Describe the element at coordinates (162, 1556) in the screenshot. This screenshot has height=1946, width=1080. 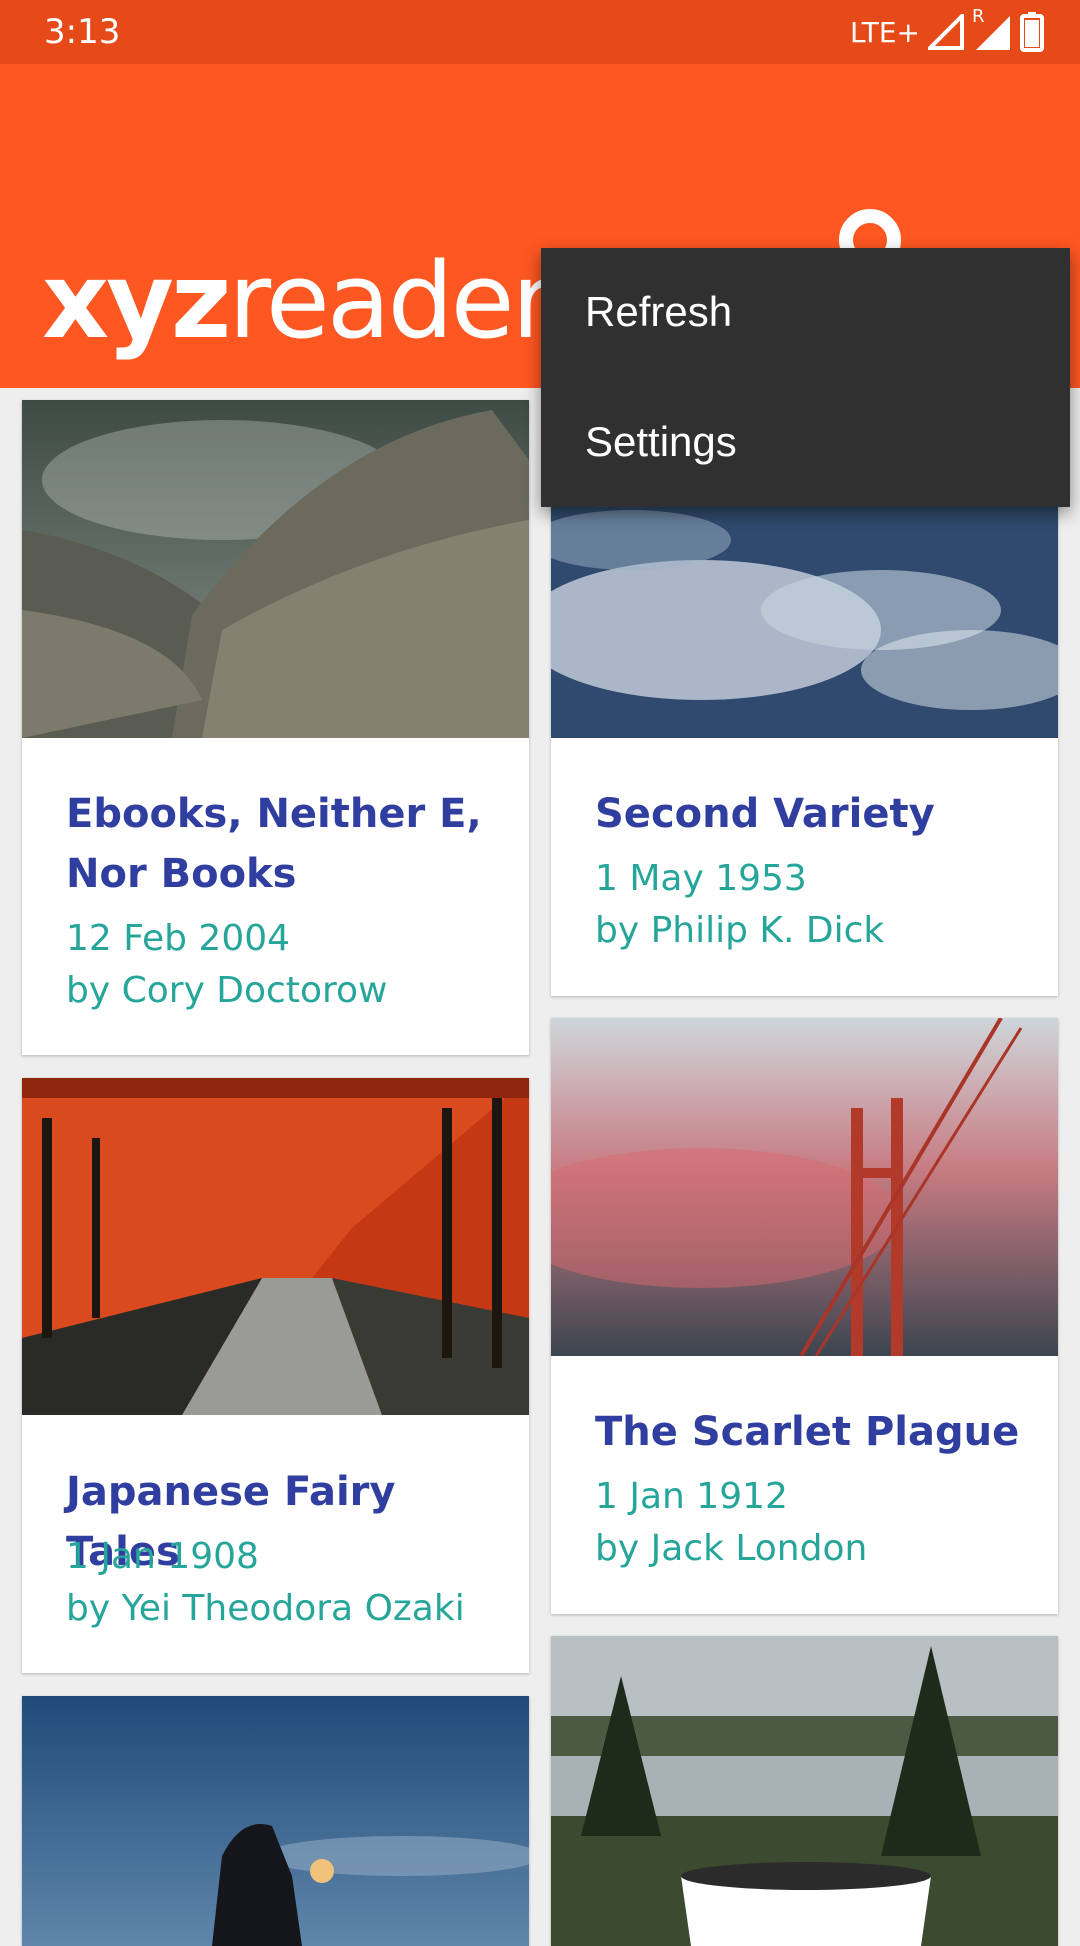
I see `article-date: 1 Jan 1908` at that location.